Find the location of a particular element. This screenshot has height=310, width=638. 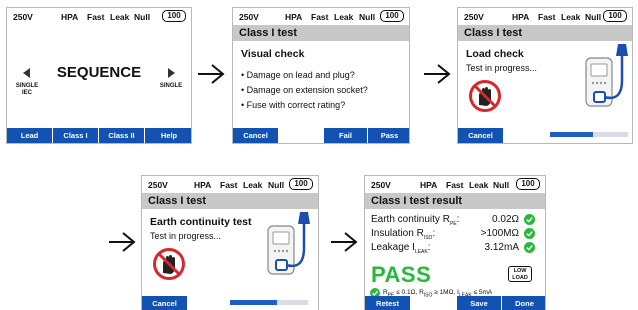

next-arrow-icon is located at coordinates (171, 73).